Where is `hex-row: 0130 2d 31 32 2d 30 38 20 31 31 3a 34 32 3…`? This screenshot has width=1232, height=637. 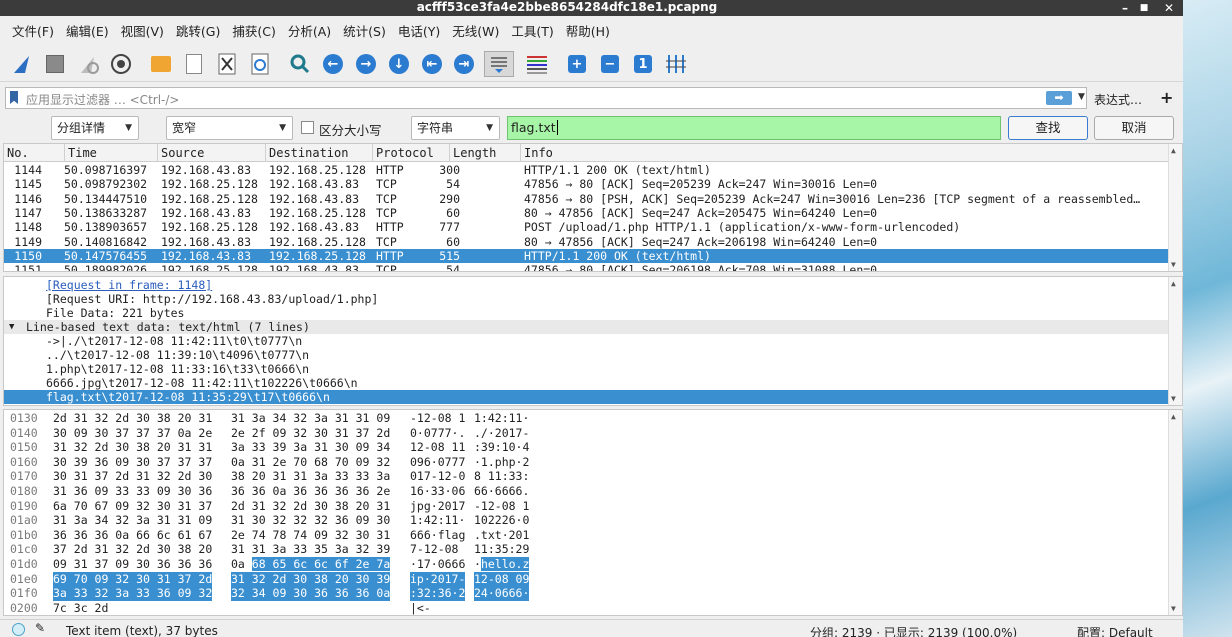
hex-row: 0130 2d 31 32 2d 30 38 20 31 31 3a 34 32 3… is located at coordinates (586, 418).